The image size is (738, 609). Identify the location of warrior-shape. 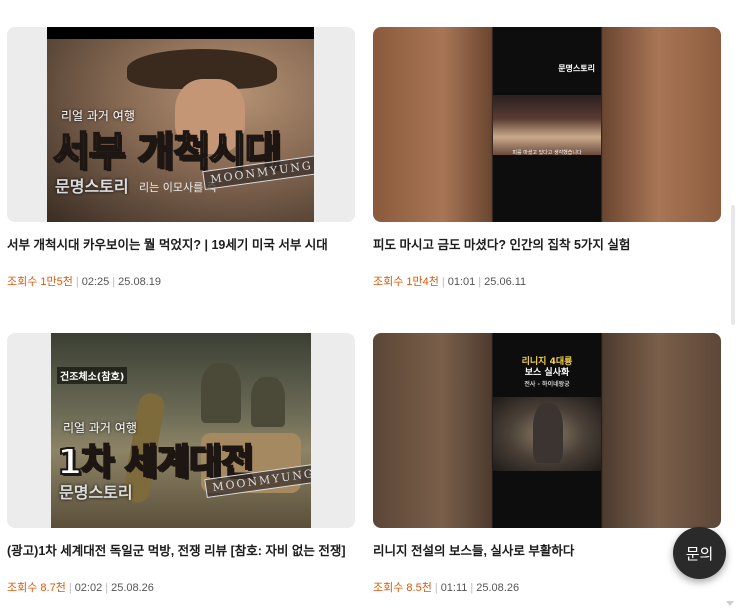
(548, 433).